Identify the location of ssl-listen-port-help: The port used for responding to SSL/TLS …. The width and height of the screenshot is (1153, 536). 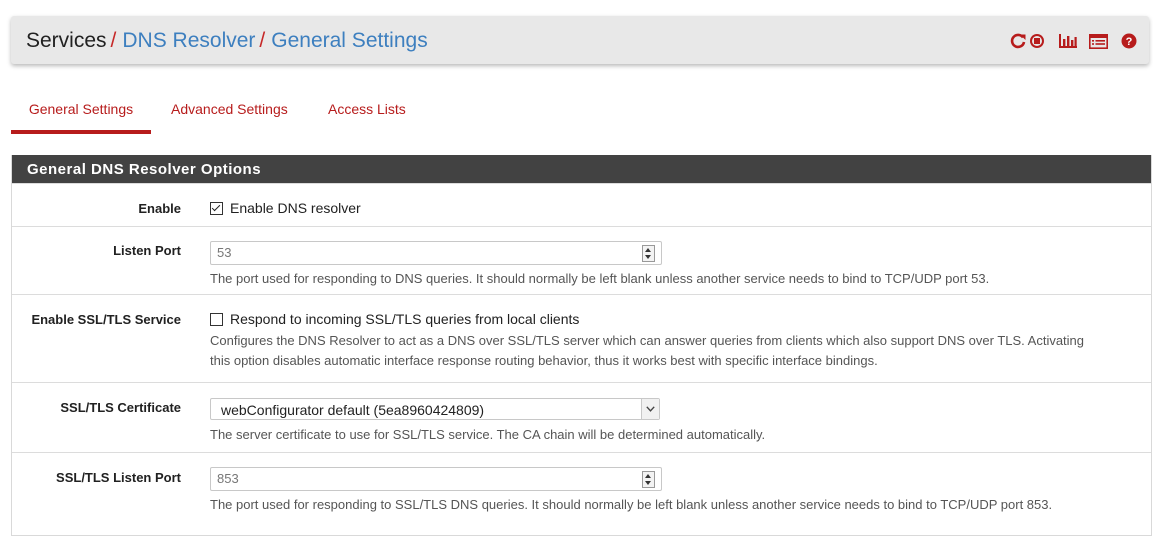
(631, 504).